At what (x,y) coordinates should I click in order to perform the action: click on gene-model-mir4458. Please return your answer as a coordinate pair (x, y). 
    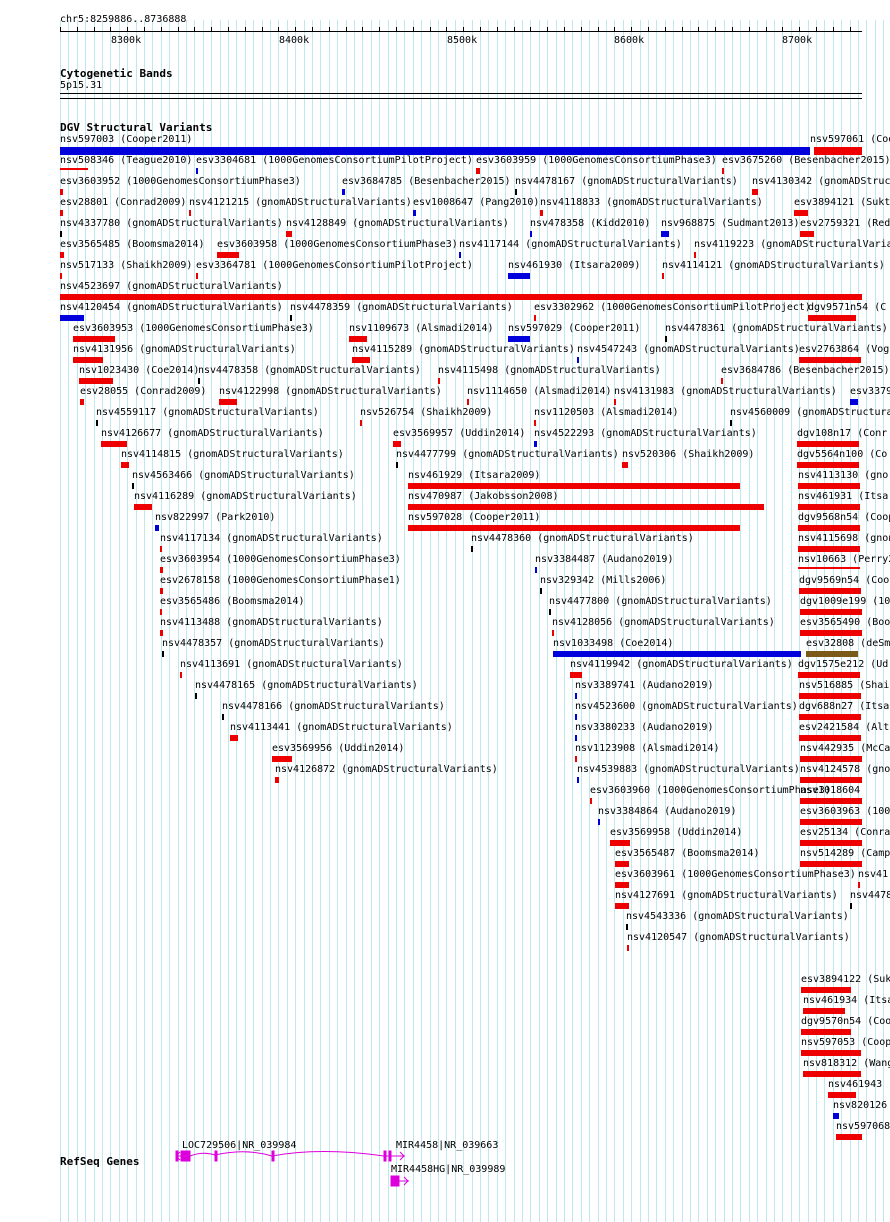
    Looking at the image, I should click on (394, 1156).